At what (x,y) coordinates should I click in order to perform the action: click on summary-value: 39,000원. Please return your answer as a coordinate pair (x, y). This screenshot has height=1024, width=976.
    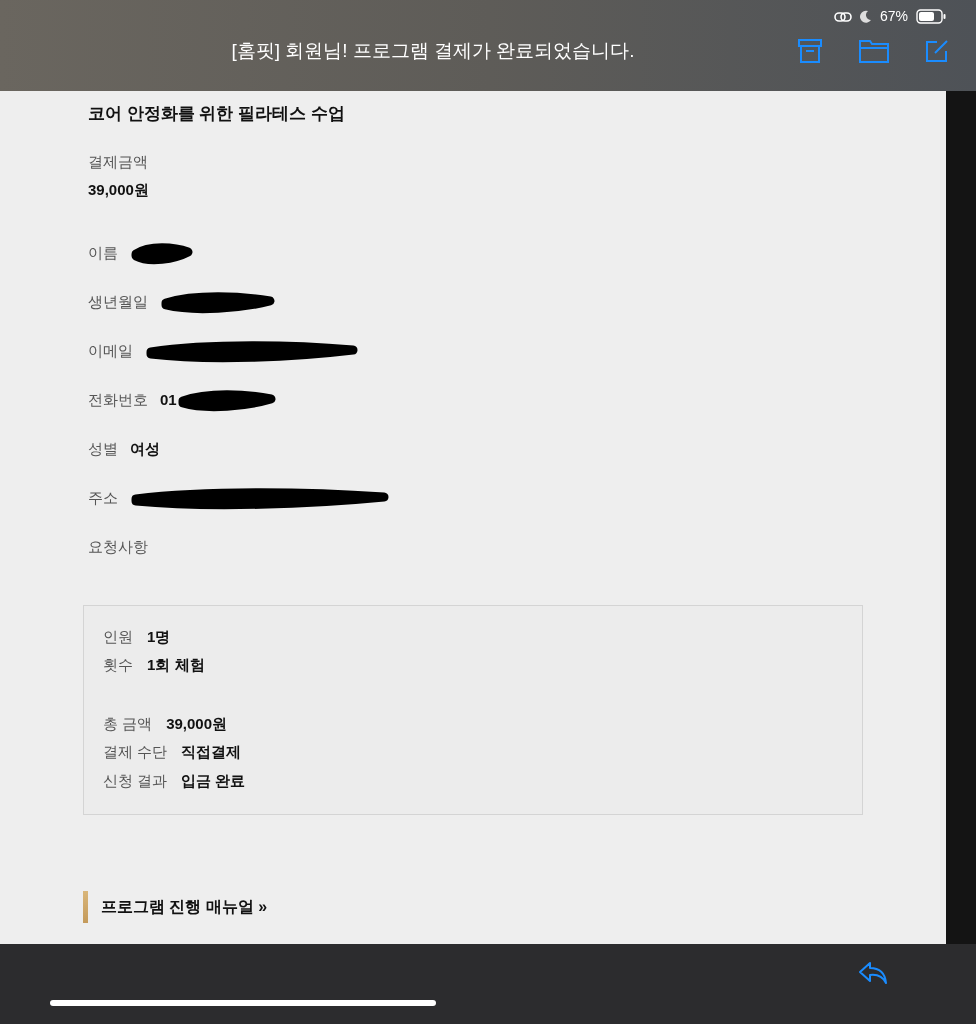
    Looking at the image, I should click on (197, 723).